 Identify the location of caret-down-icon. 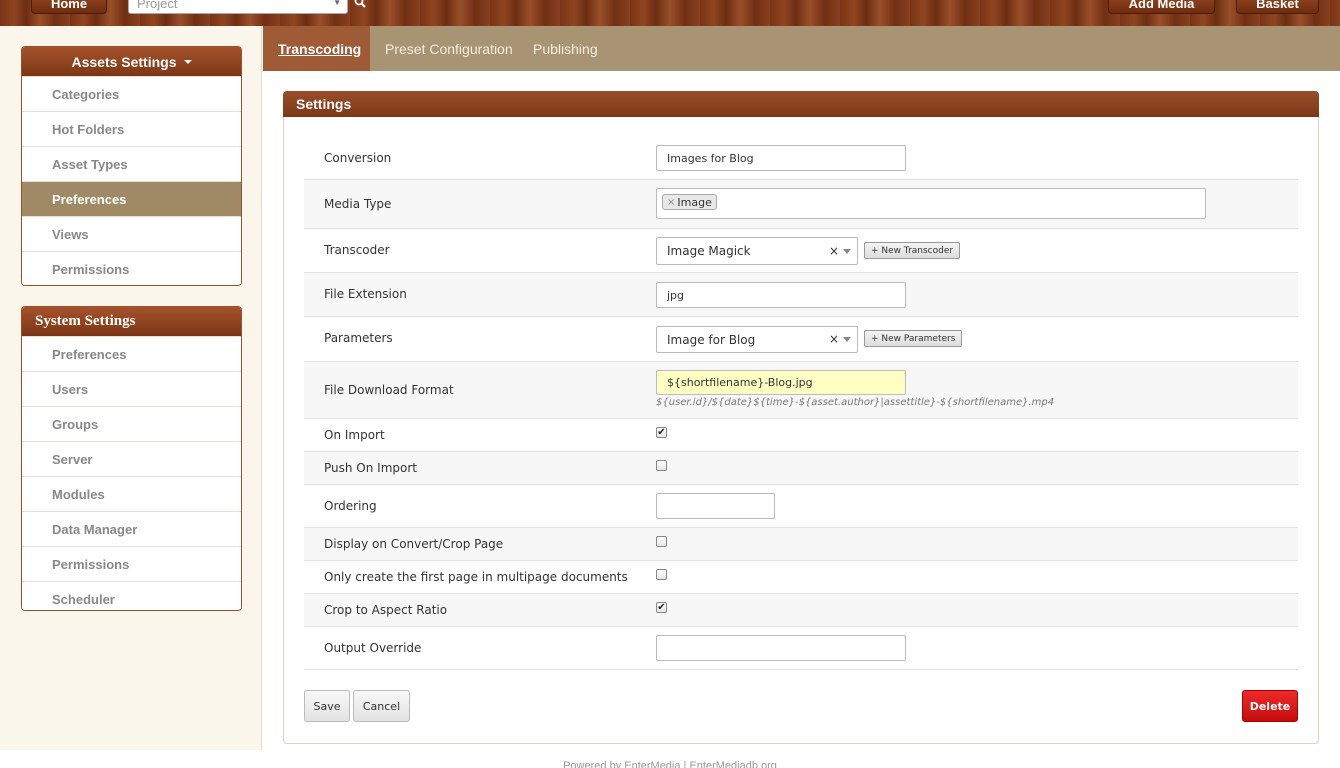
(187, 61).